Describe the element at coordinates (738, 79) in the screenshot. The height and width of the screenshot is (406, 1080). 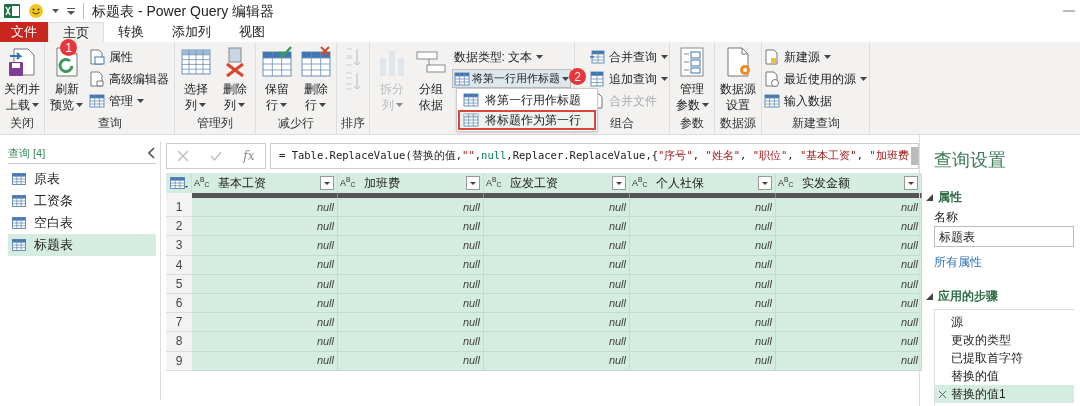
I see `ribbon-button: 数据源 设置` at that location.